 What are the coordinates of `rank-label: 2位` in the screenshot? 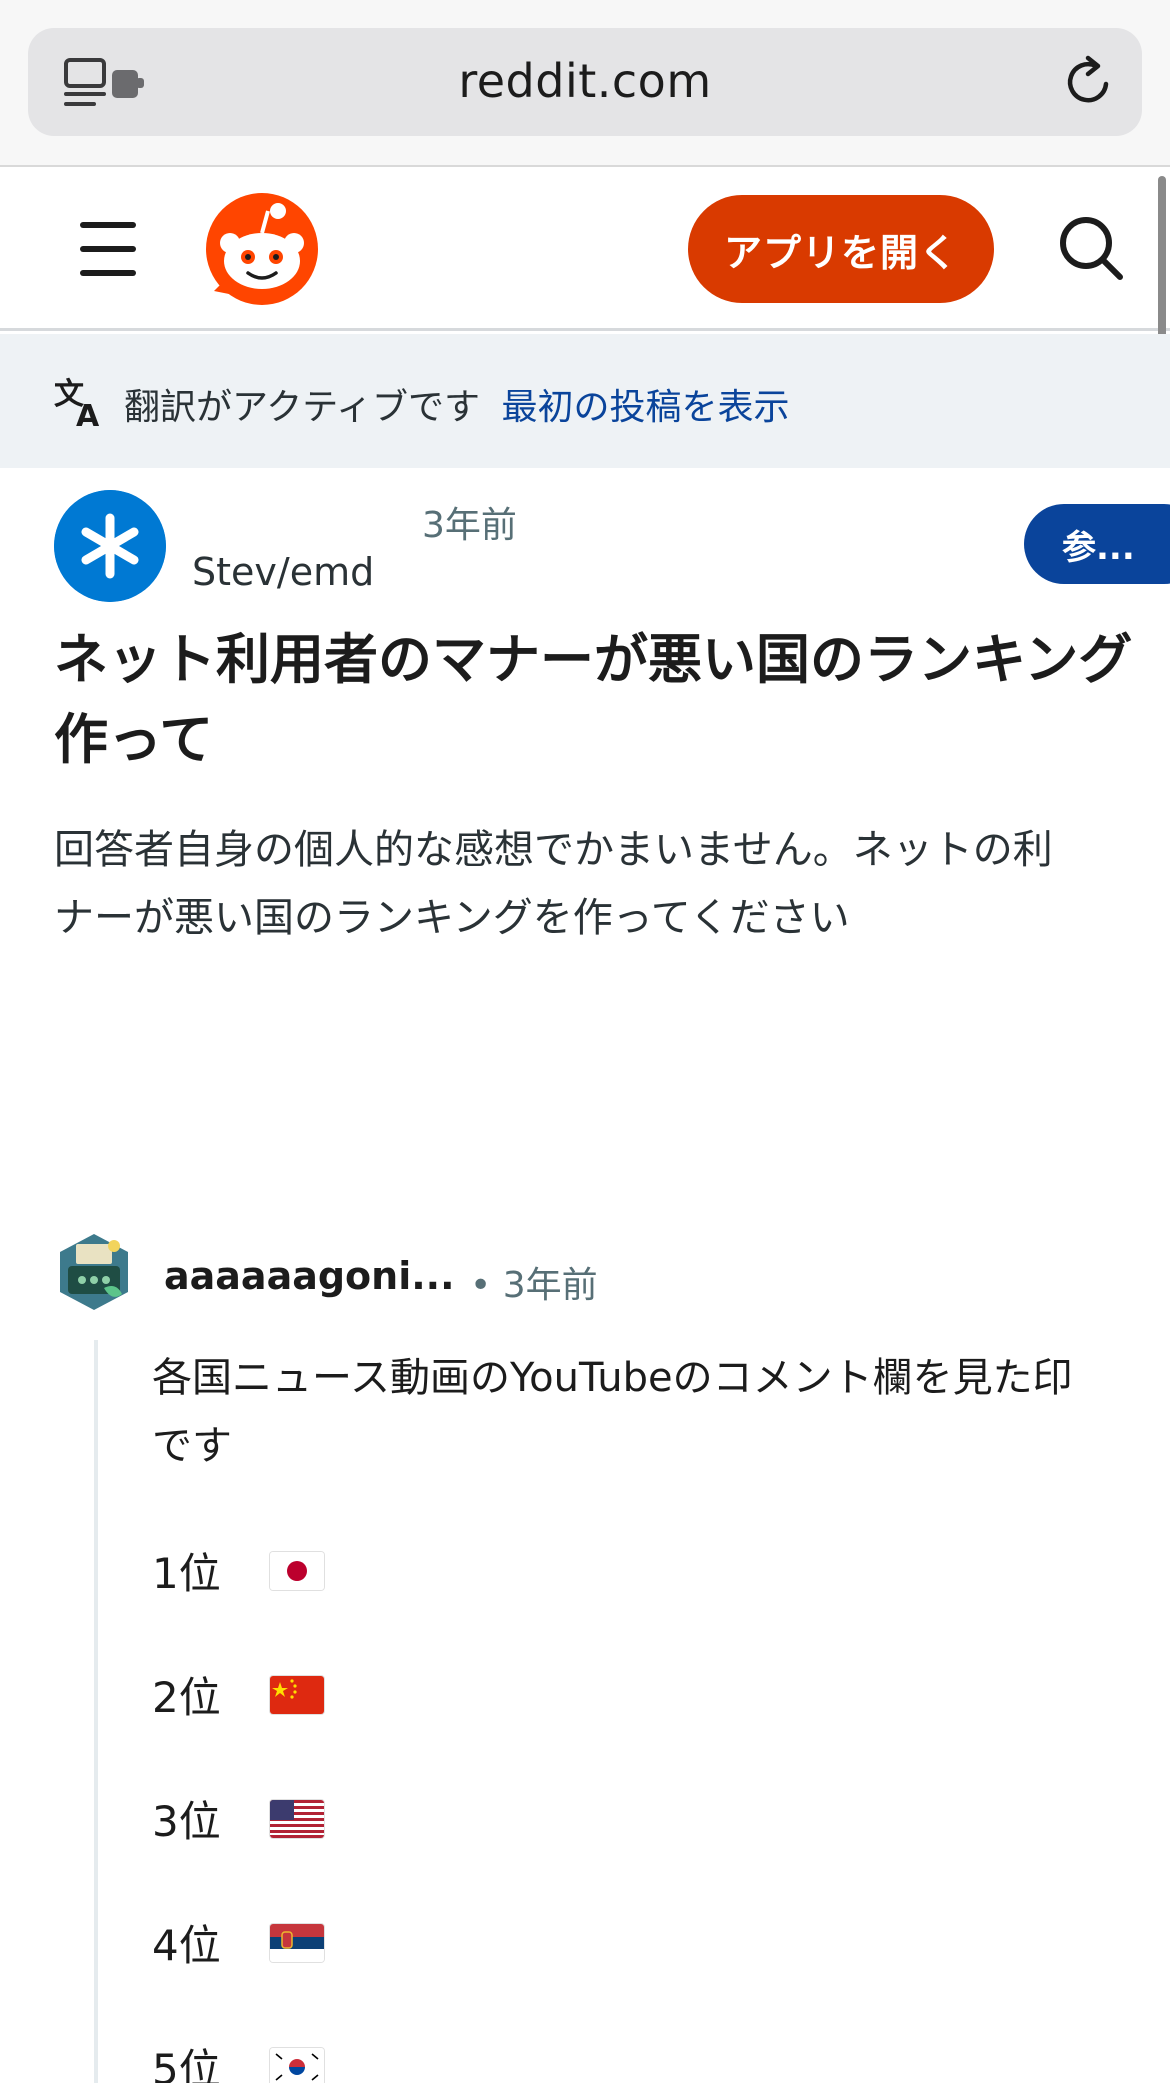 It's located at (186, 1697).